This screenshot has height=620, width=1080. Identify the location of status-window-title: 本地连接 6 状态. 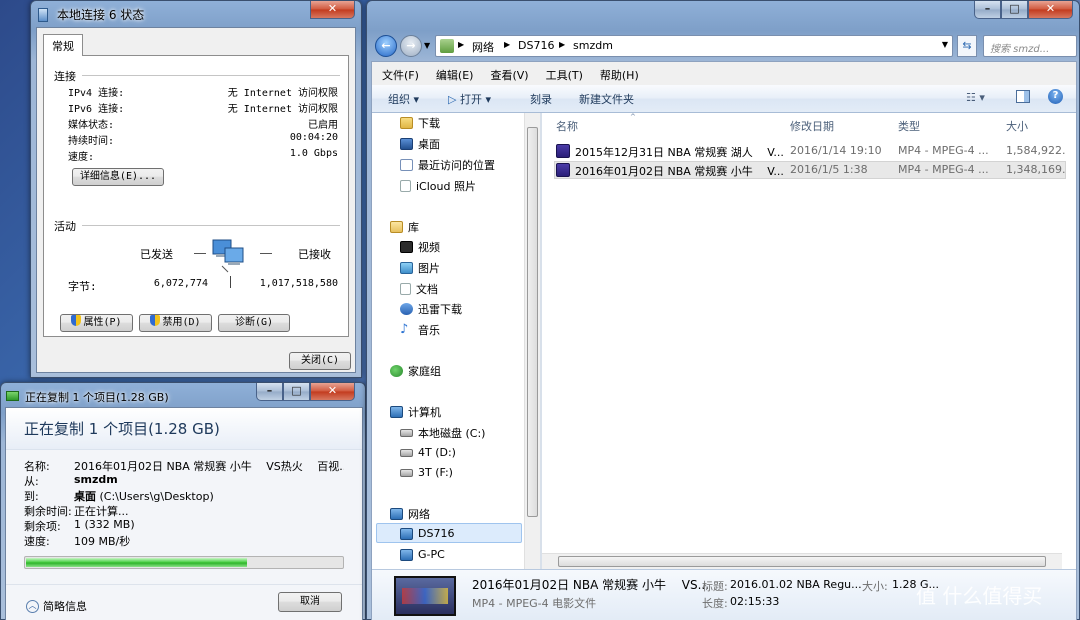
(101, 15).